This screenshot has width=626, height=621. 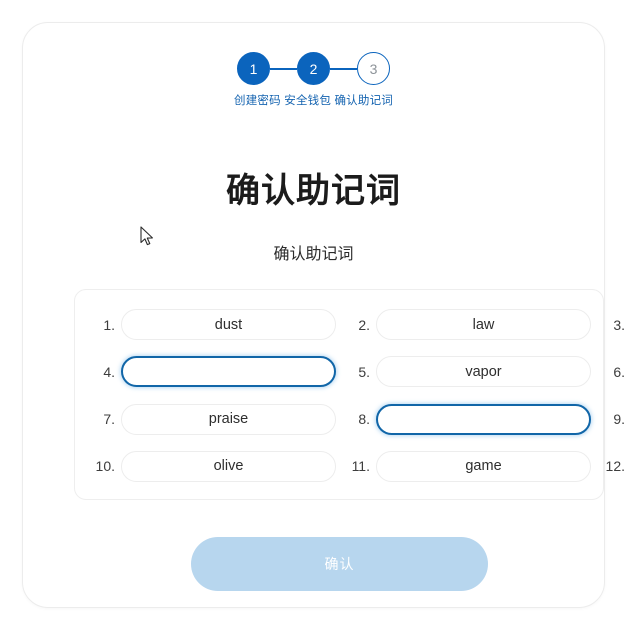 I want to click on step-3-label: 确认助记词, so click(x=363, y=101).